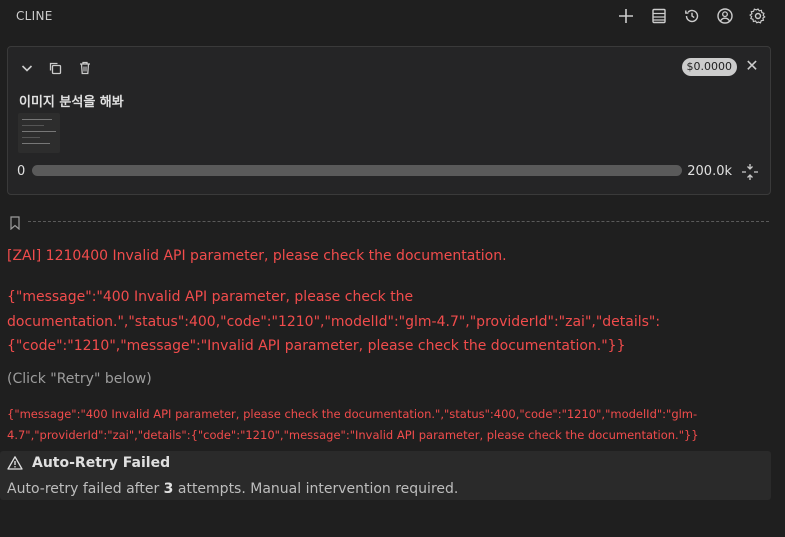 Image resolution: width=785 pixels, height=537 pixels. What do you see at coordinates (725, 16) in the screenshot?
I see `account-icon` at bounding box center [725, 16].